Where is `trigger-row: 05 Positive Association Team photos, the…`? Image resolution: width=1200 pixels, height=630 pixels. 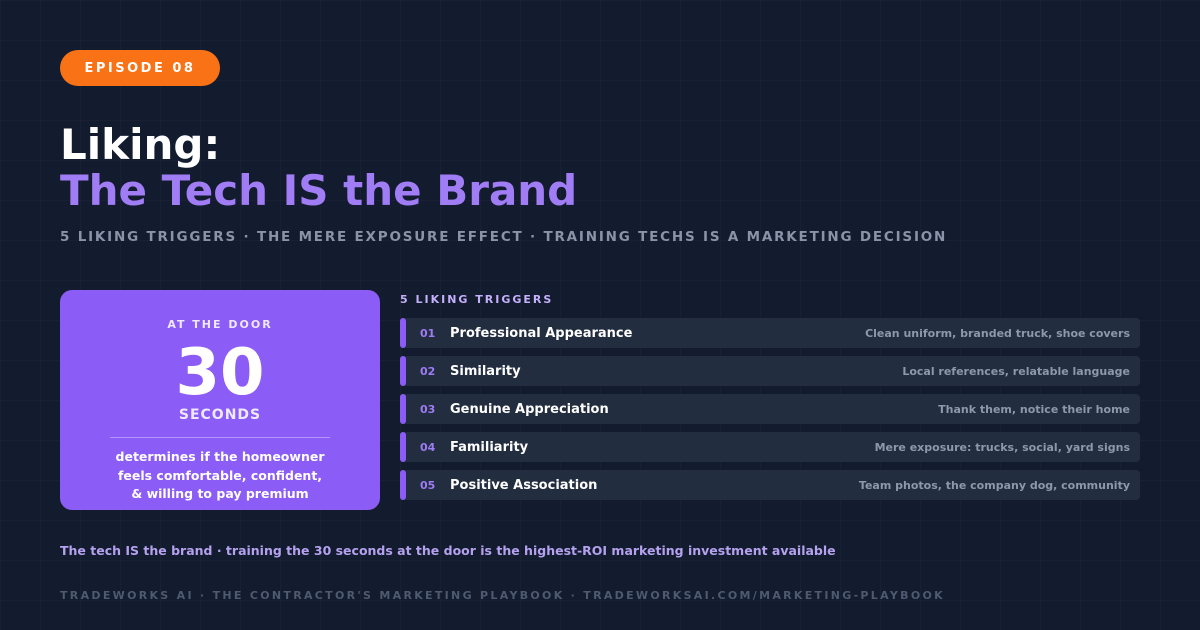 trigger-row: 05 Positive Association Team photos, the… is located at coordinates (770, 485).